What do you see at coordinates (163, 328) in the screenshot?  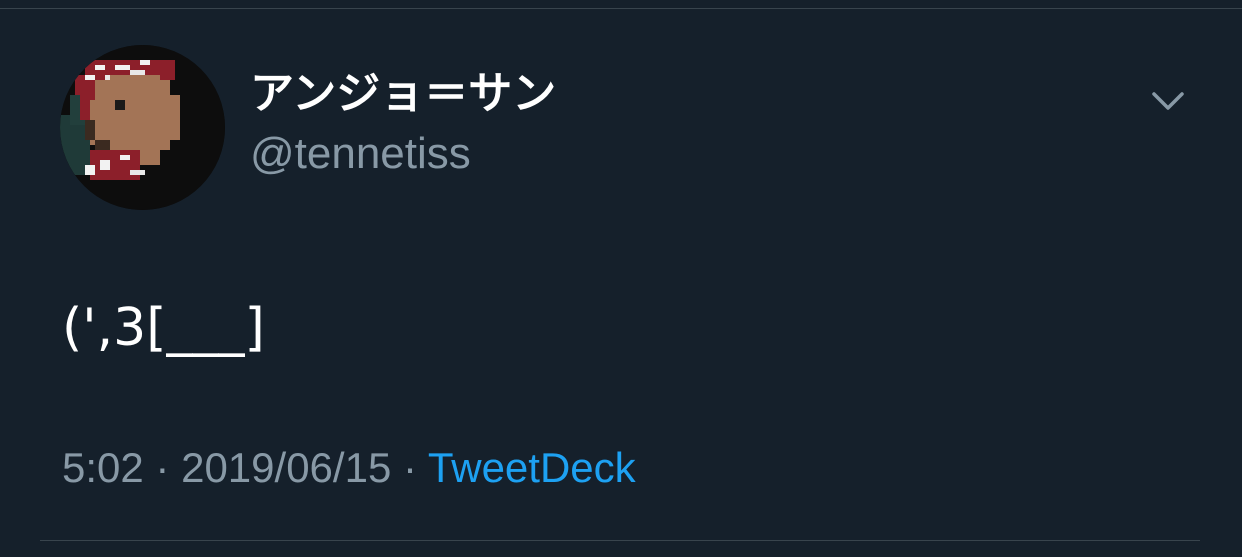 I see `tweet-text: (',3[___]` at bounding box center [163, 328].